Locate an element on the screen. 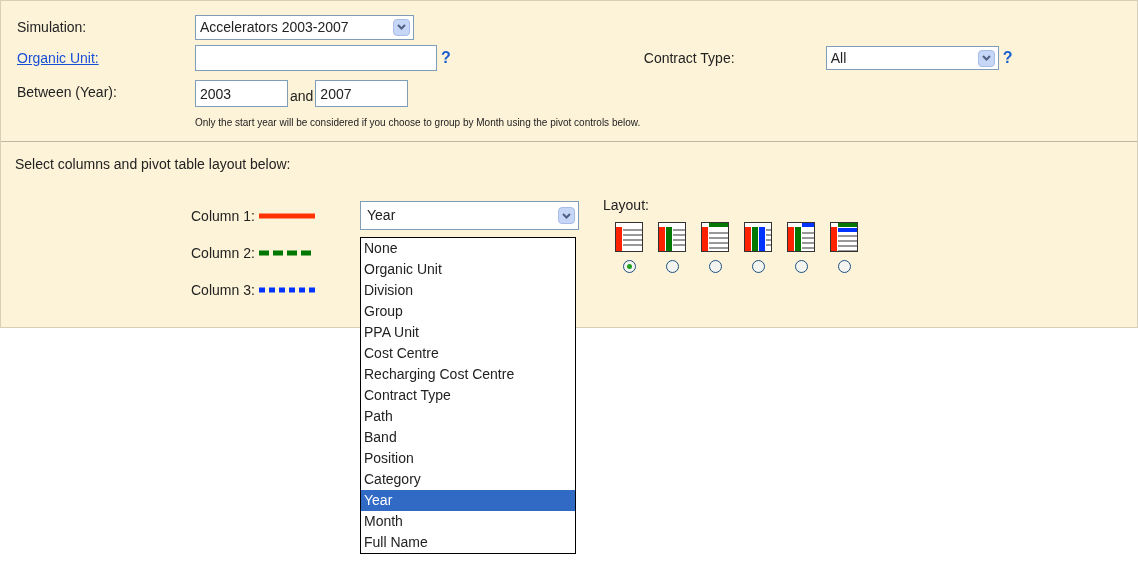  dropdown-option: Organic Unit is located at coordinates (468, 269).